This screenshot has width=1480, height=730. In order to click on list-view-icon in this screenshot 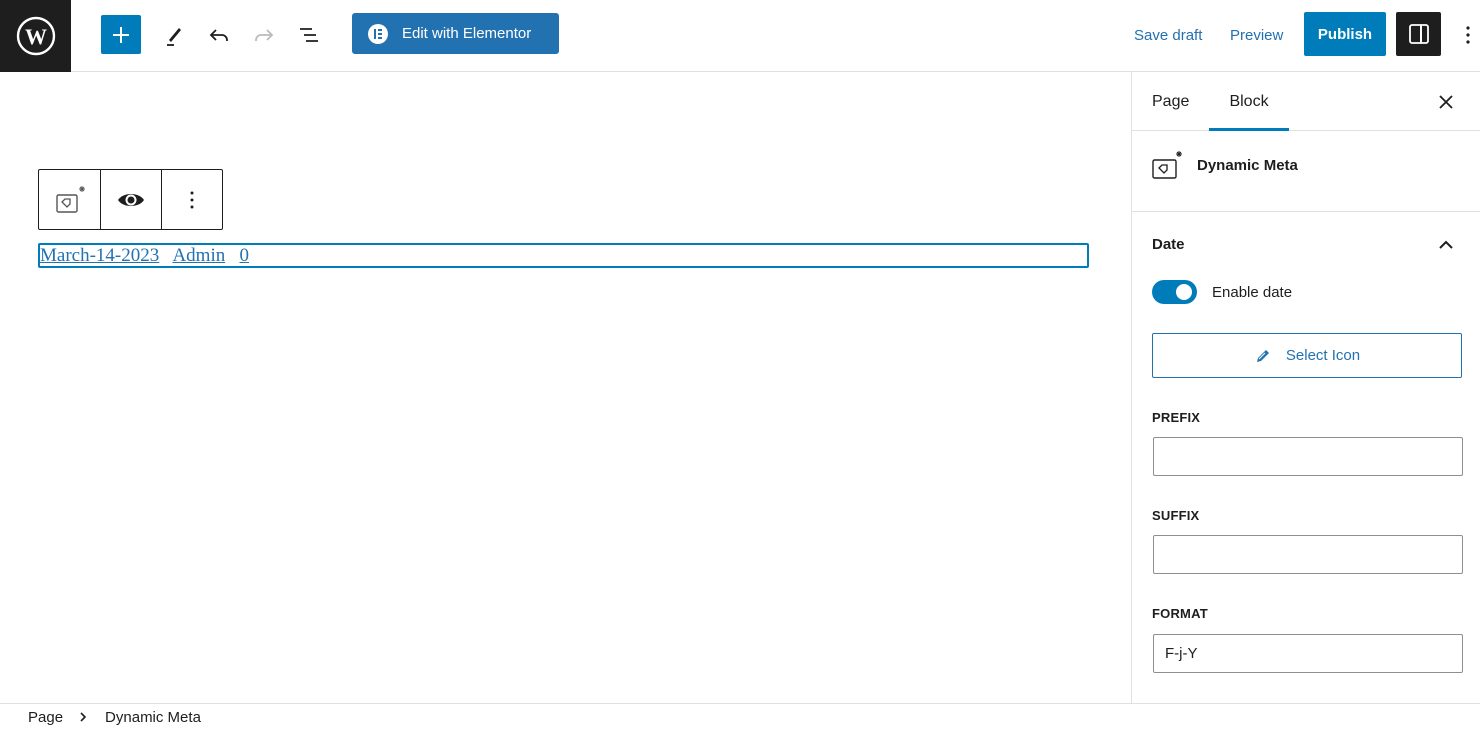, I will do `click(309, 35)`.